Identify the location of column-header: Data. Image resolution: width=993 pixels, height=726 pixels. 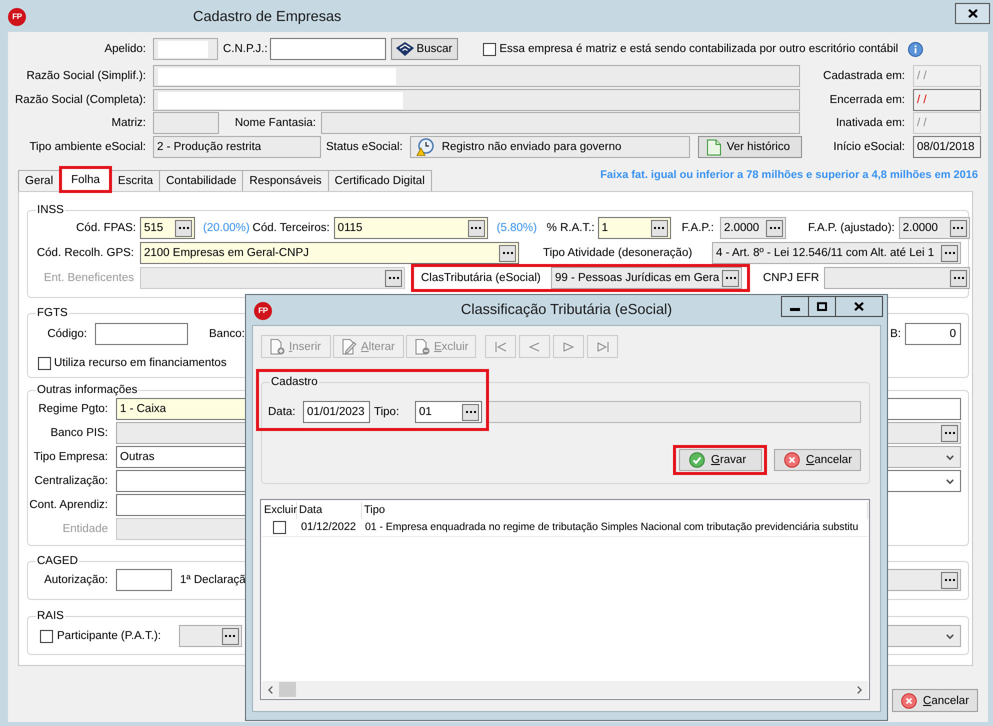
(329, 510).